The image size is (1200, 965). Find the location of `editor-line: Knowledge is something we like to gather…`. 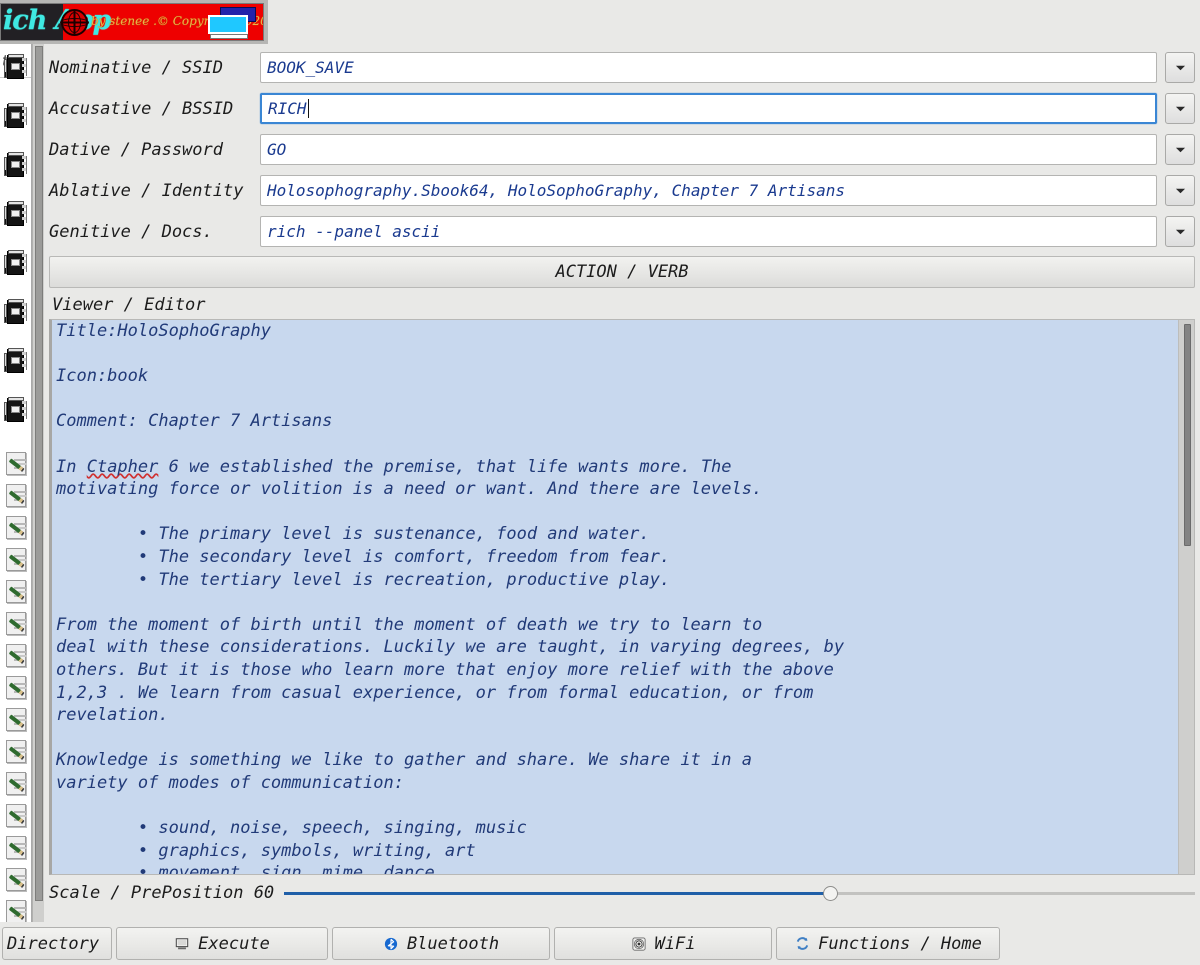

editor-line: Knowledge is something we like to gather… is located at coordinates (404, 760).